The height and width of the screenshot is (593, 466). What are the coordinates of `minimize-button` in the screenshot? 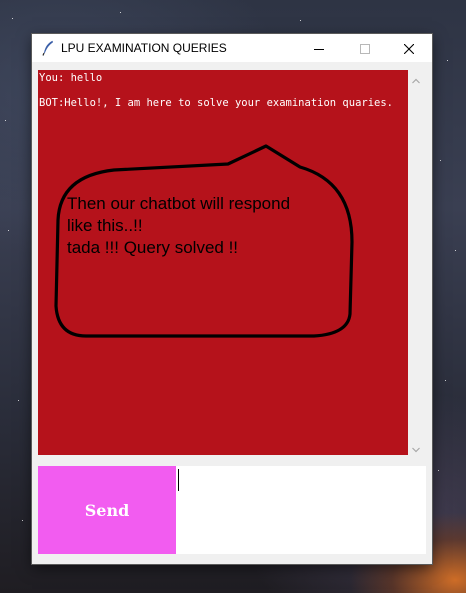 It's located at (319, 48).